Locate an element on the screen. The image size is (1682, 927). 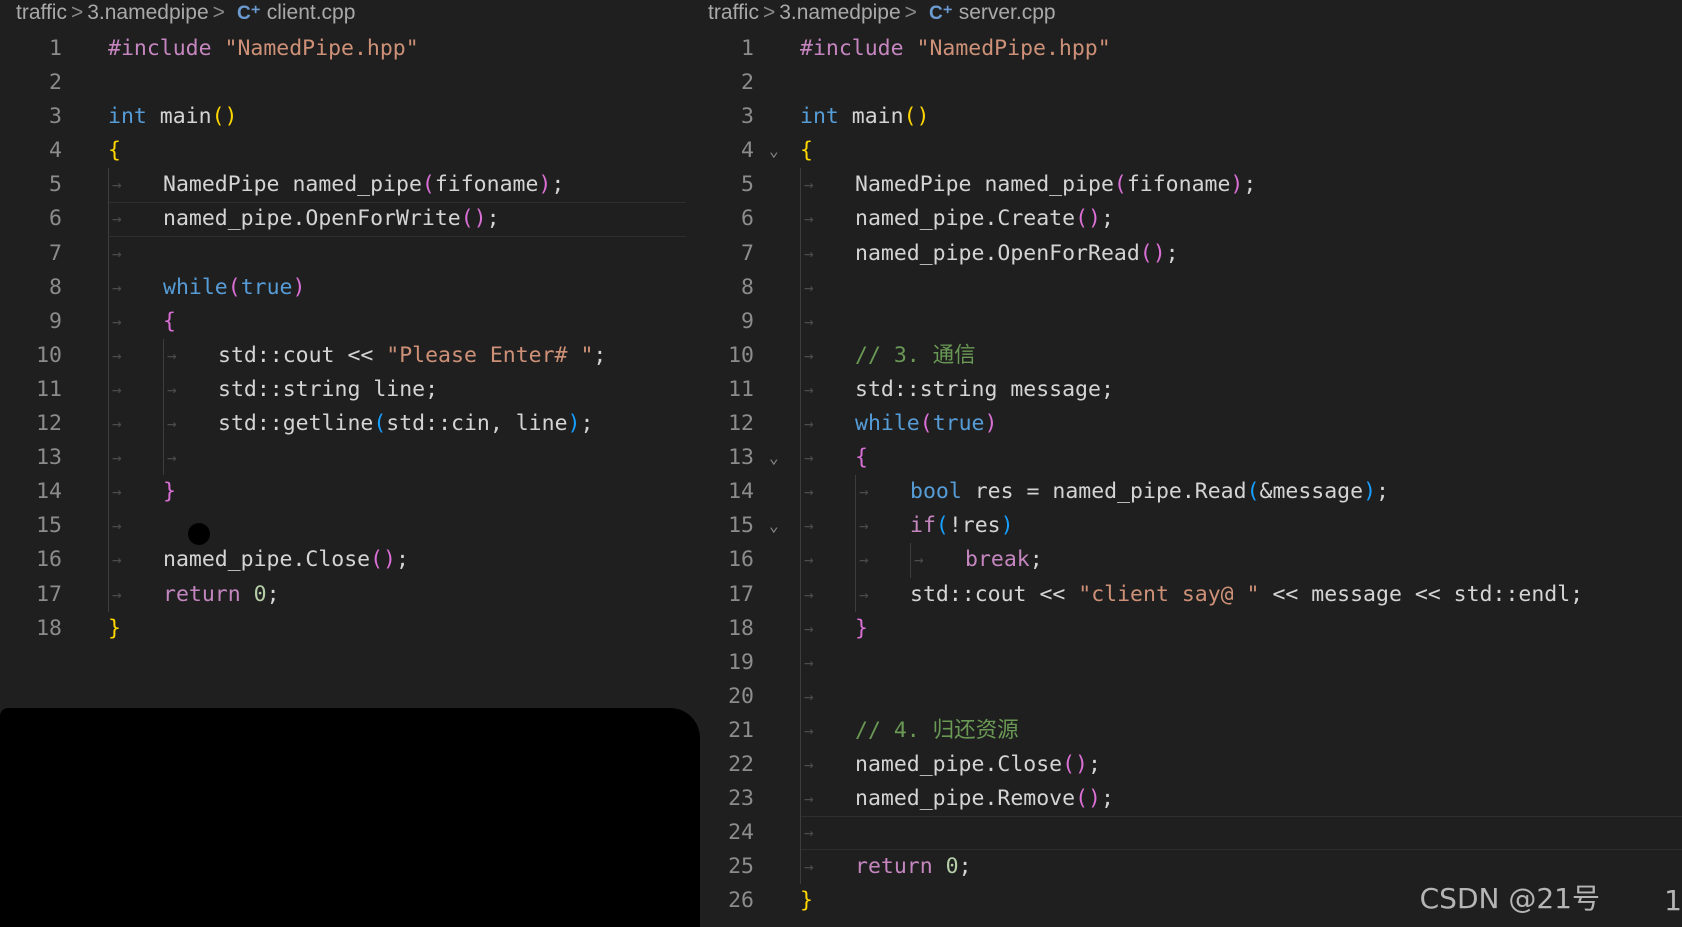
code-line: 8 → while(true) is located at coordinates (343, 287).